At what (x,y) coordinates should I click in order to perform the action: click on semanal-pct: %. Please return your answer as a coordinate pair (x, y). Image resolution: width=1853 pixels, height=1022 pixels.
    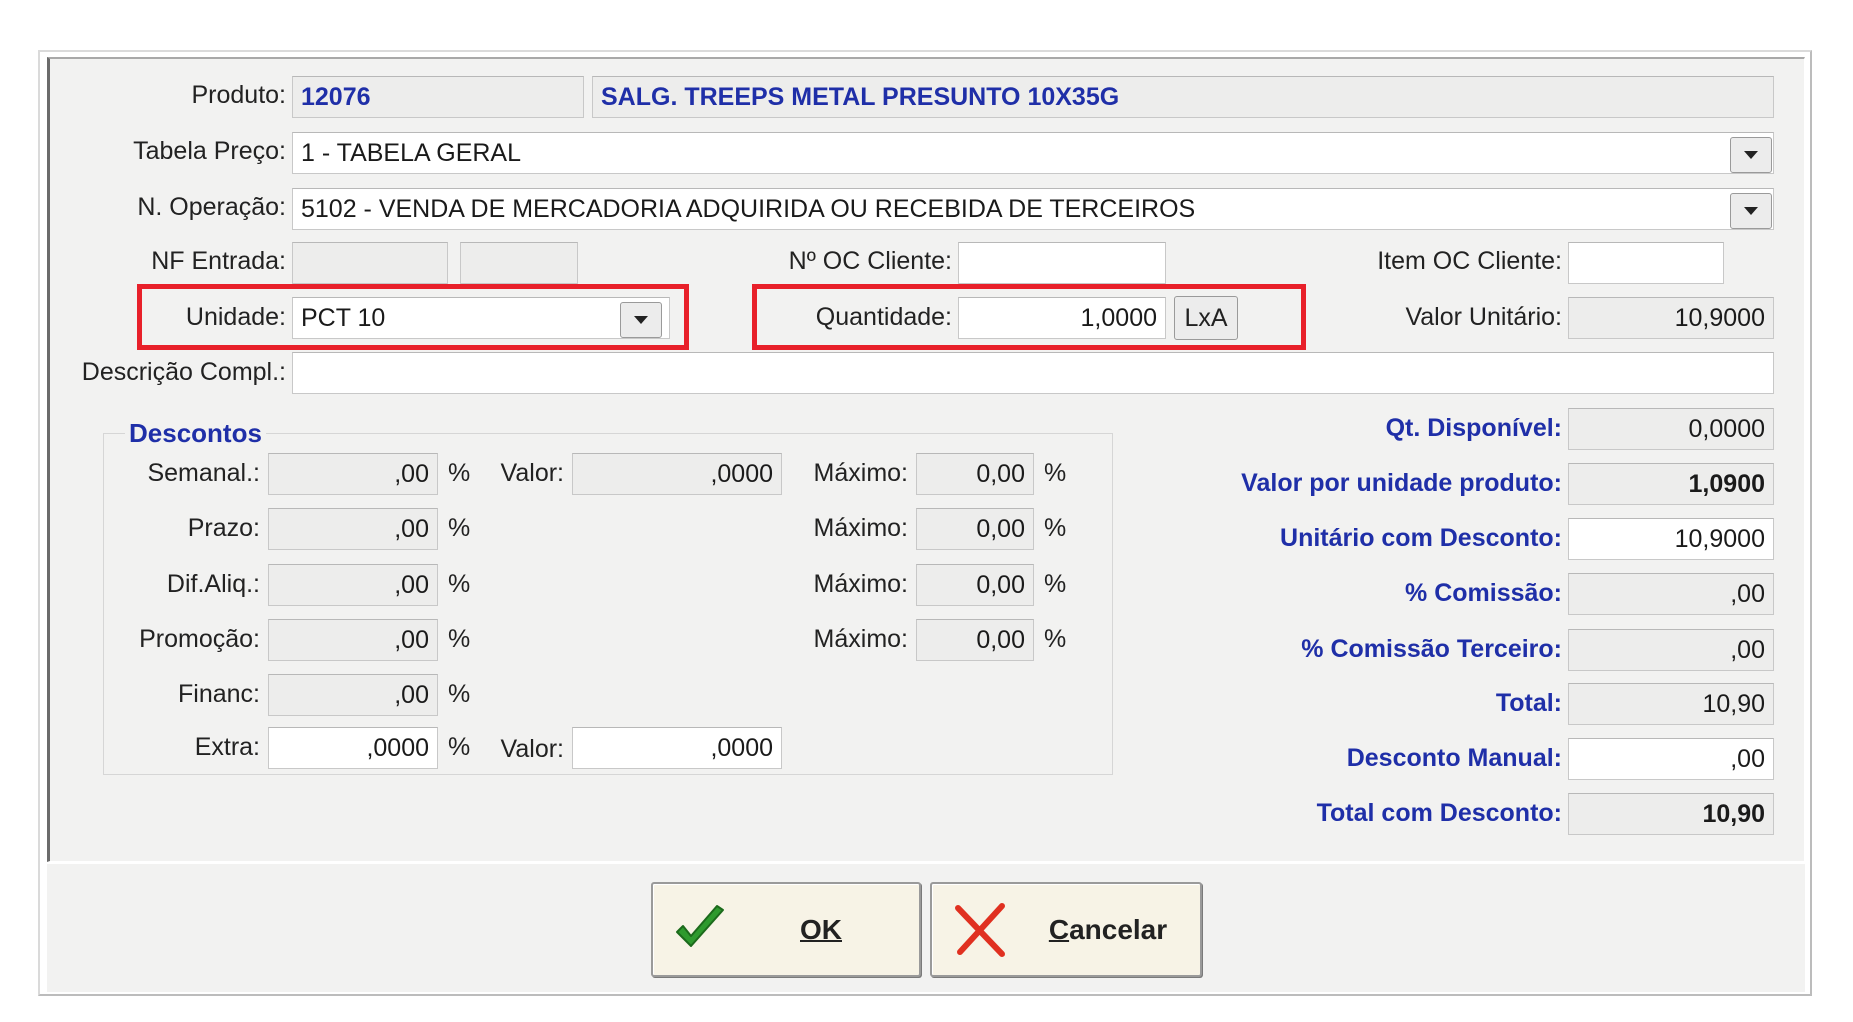
    Looking at the image, I should click on (459, 473).